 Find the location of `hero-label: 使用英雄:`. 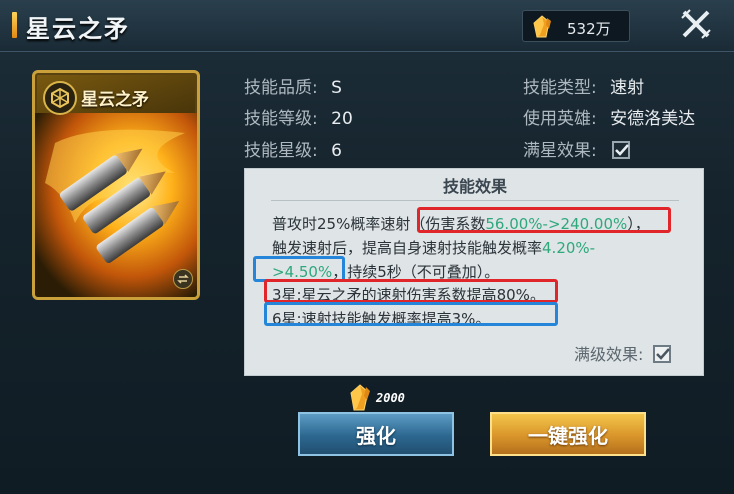

hero-label: 使用英雄: is located at coordinates (560, 119).